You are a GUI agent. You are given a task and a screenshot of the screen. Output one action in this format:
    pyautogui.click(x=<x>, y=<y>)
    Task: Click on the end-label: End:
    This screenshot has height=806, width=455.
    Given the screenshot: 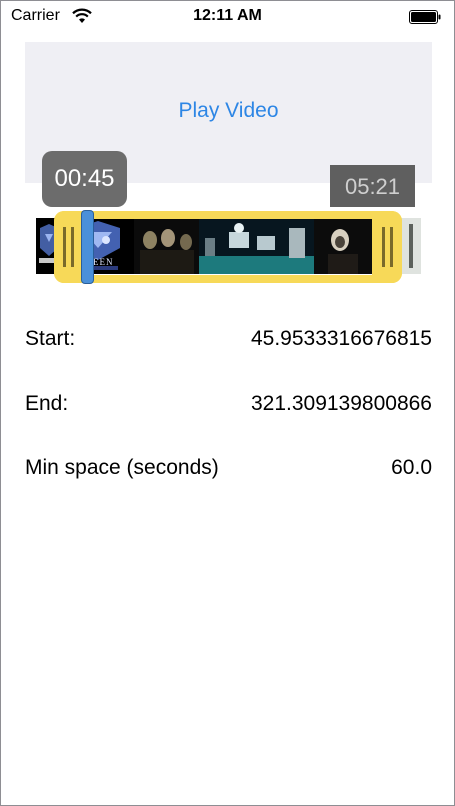 What is the action you would take?
    pyautogui.click(x=47, y=403)
    